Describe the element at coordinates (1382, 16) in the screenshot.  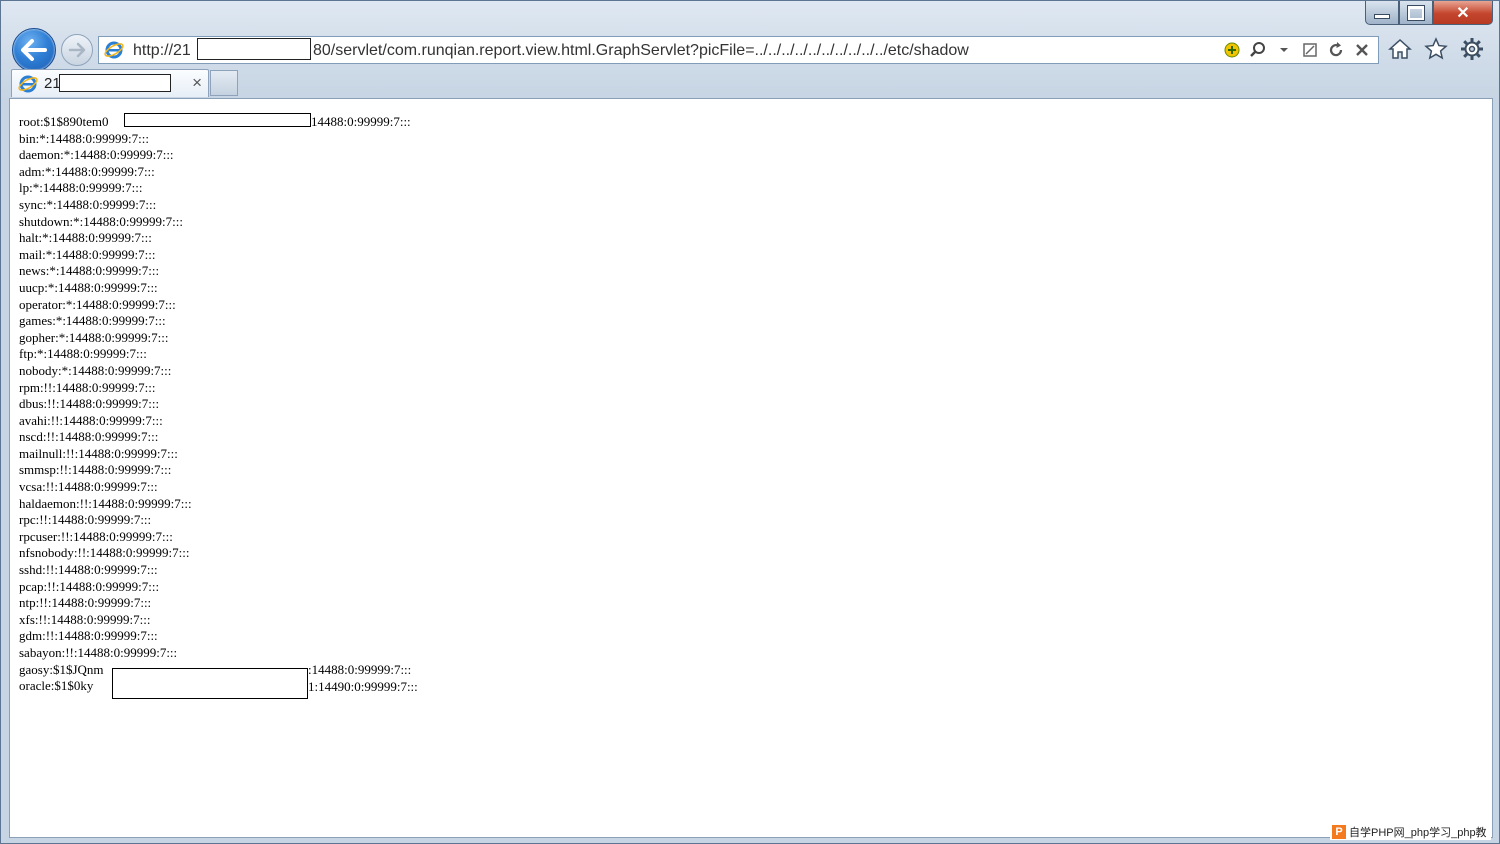
I see `minimize-icon` at that location.